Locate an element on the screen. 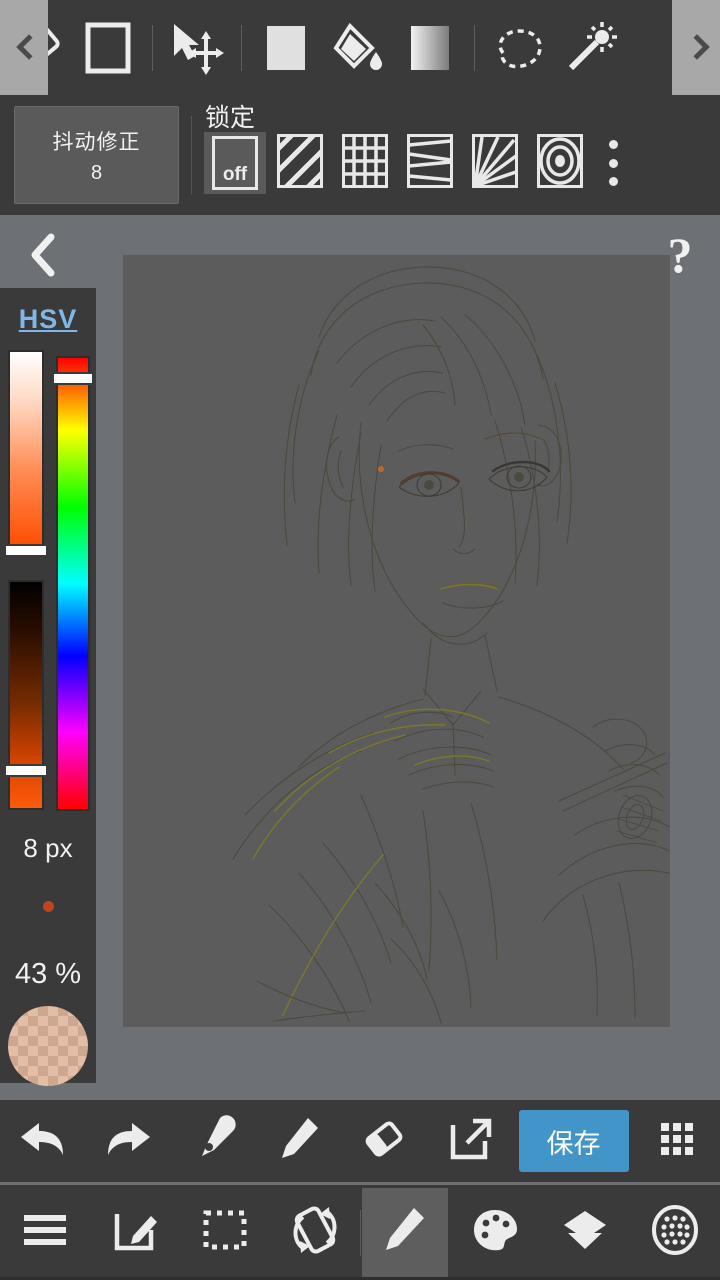 The image size is (720, 1280). saturation-slider-handle is located at coordinates (26, 550).